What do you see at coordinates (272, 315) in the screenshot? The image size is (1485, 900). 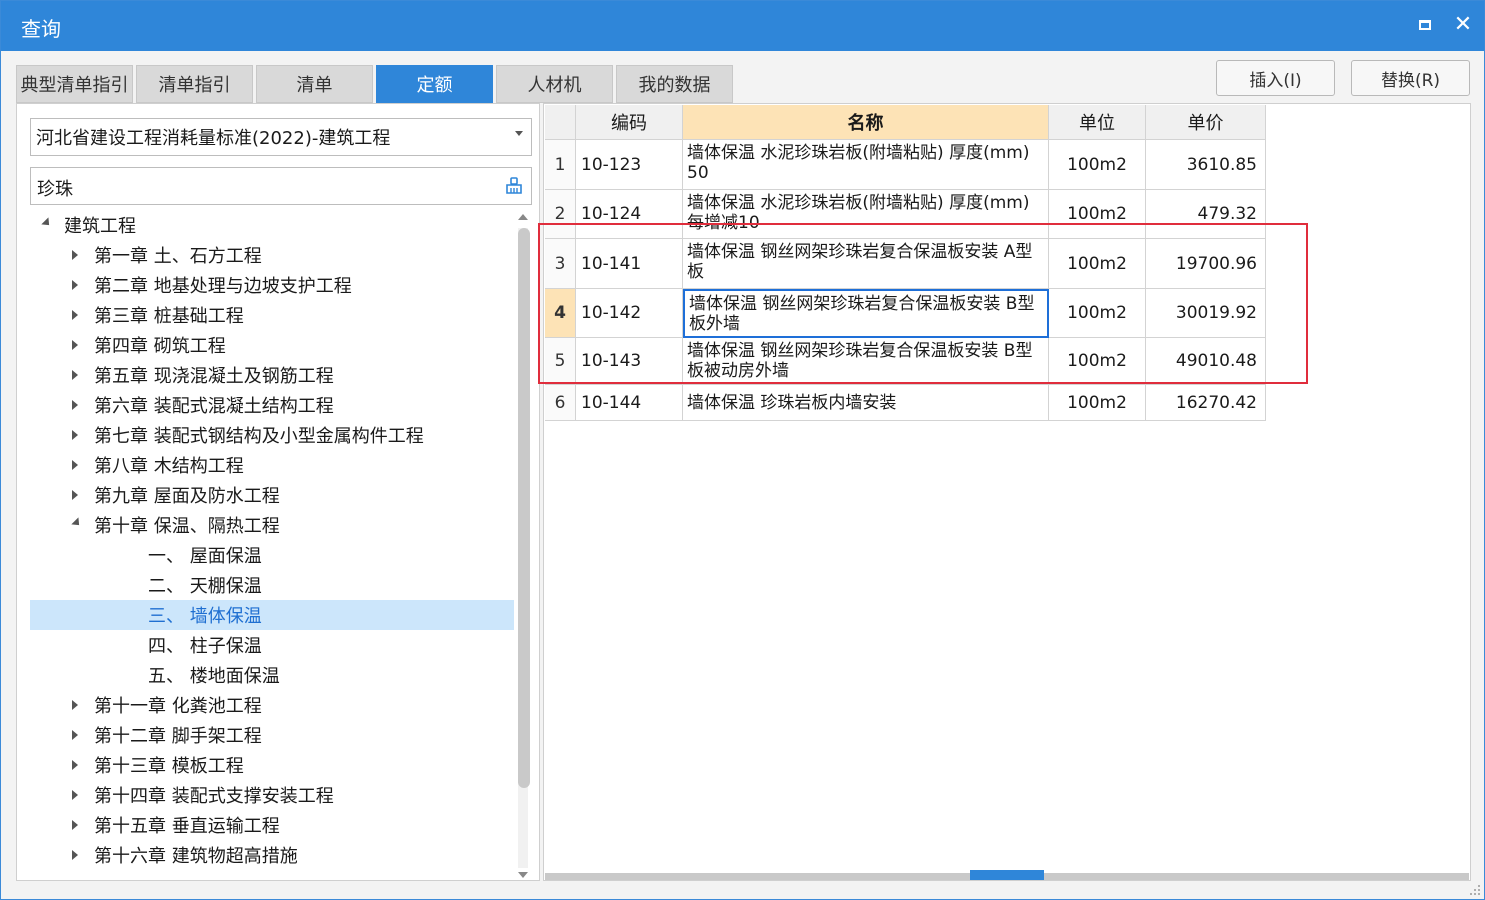 I see `tree-item: 第三章 桩基础工程` at bounding box center [272, 315].